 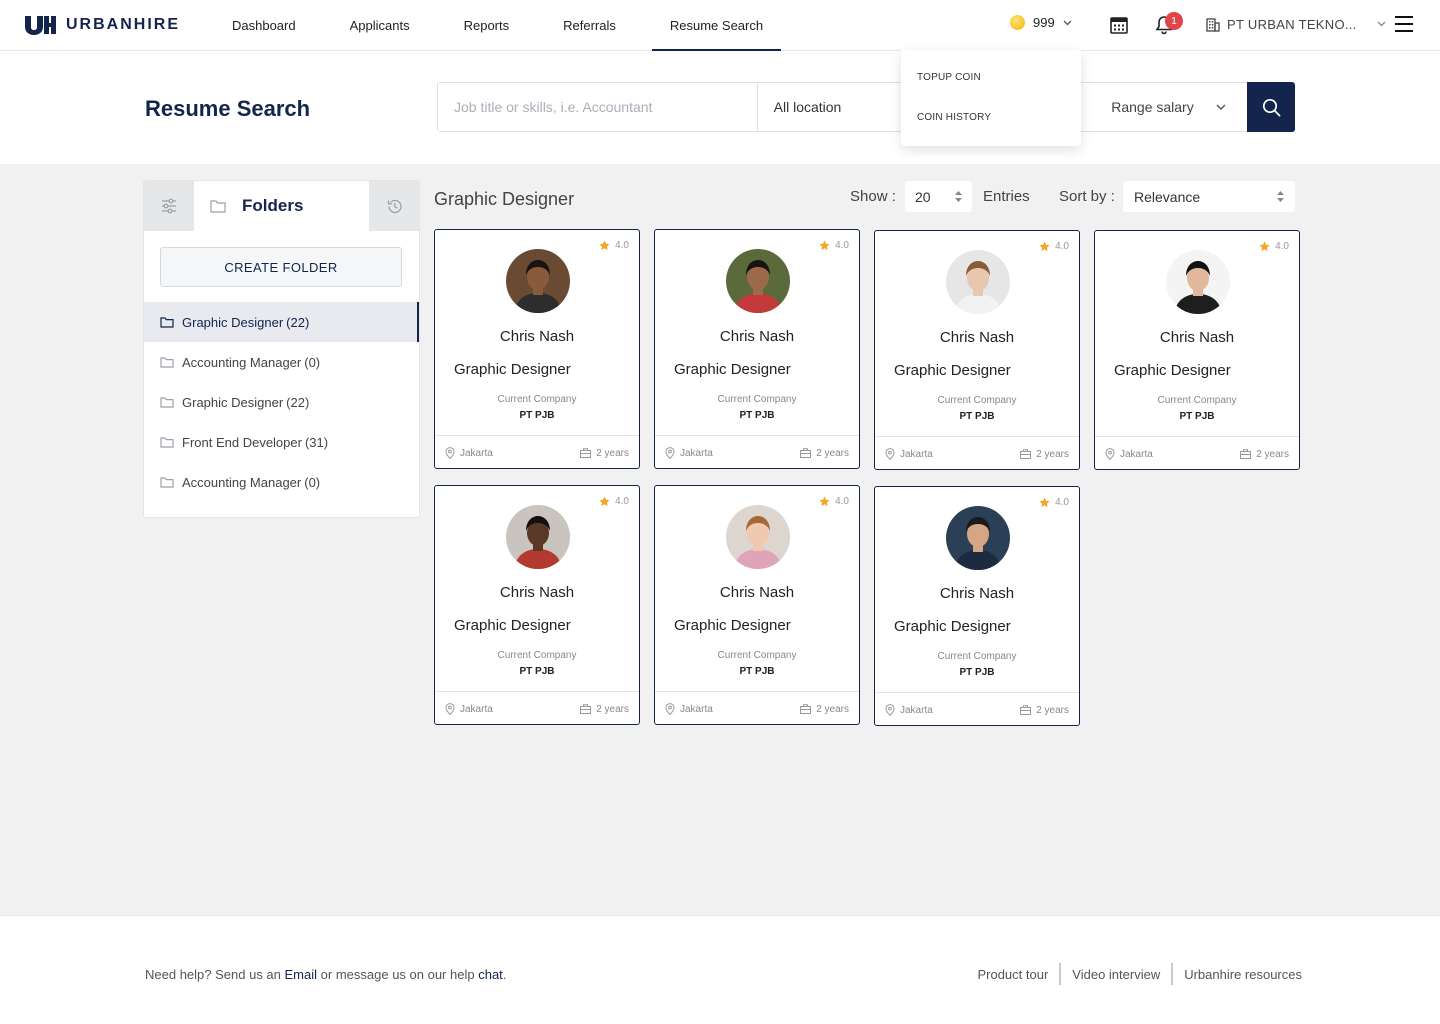 What do you see at coordinates (1173, 107) in the screenshot?
I see `salary-range-select: Range salary` at bounding box center [1173, 107].